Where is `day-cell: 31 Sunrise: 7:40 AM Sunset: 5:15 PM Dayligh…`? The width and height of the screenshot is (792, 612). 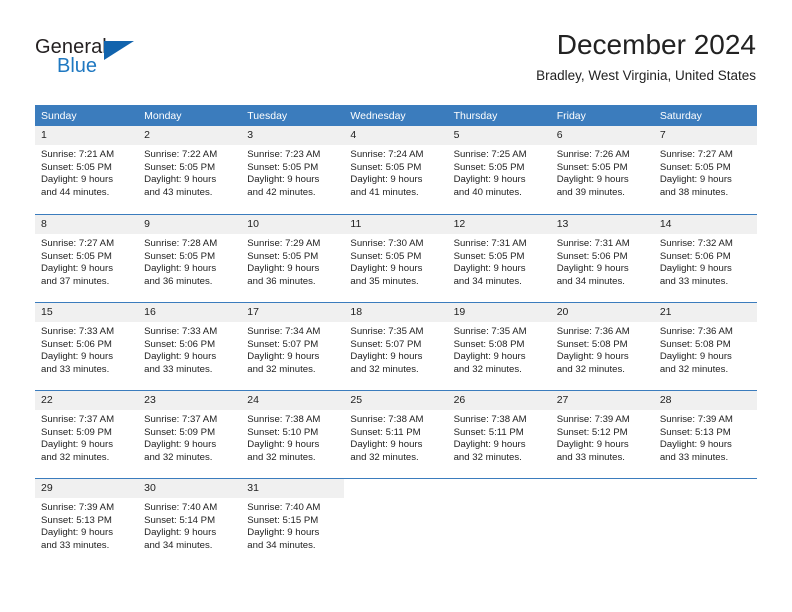 day-cell: 31 Sunrise: 7:40 AM Sunset: 5:15 PM Dayligh… is located at coordinates (293, 522).